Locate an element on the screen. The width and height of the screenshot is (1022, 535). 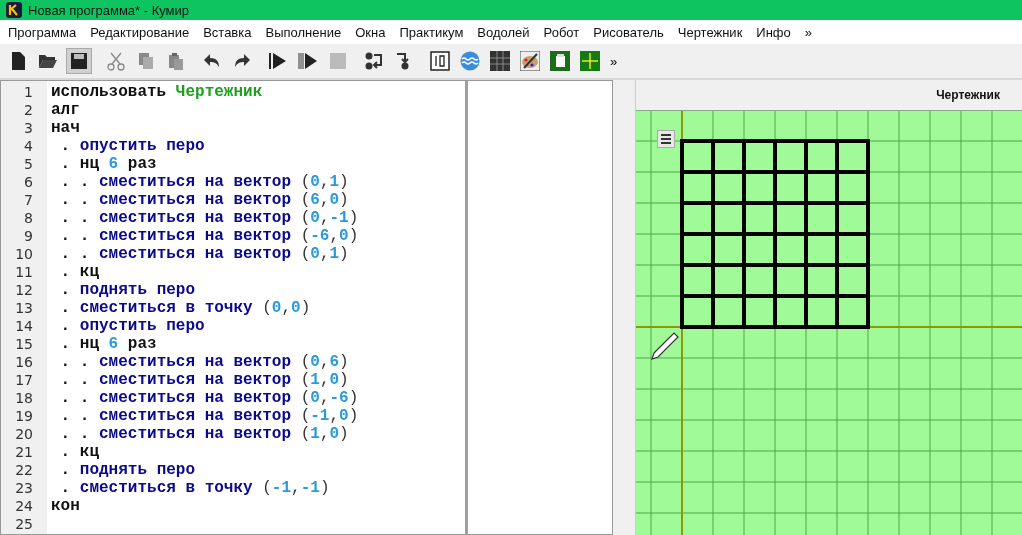
menu-item: Робот is located at coordinates (562, 32).